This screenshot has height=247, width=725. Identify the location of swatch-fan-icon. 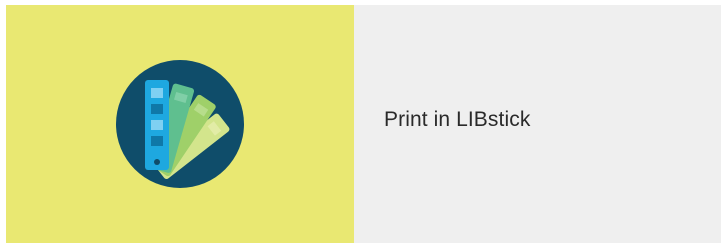
(180, 124).